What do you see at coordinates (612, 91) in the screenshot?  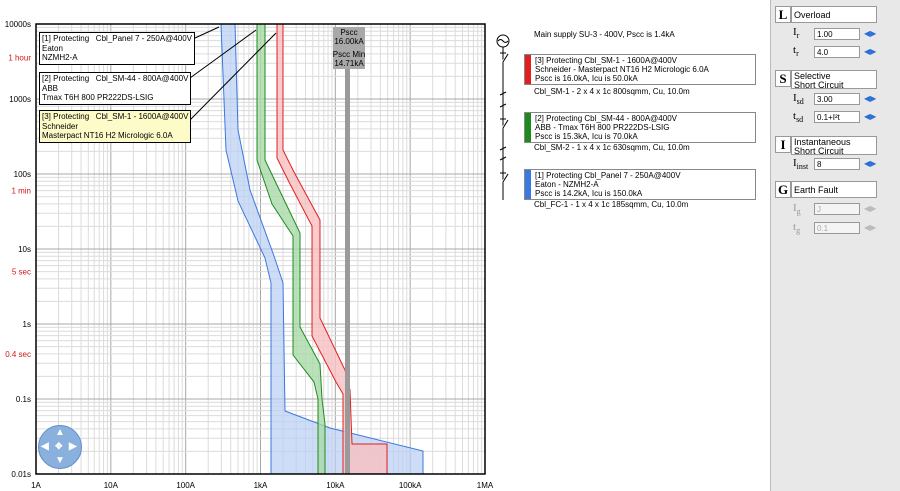 I see `cable-label: Cbl_SM-1 - 2 x 4 x 1c 800sqmm, Cu, 10.0m` at bounding box center [612, 91].